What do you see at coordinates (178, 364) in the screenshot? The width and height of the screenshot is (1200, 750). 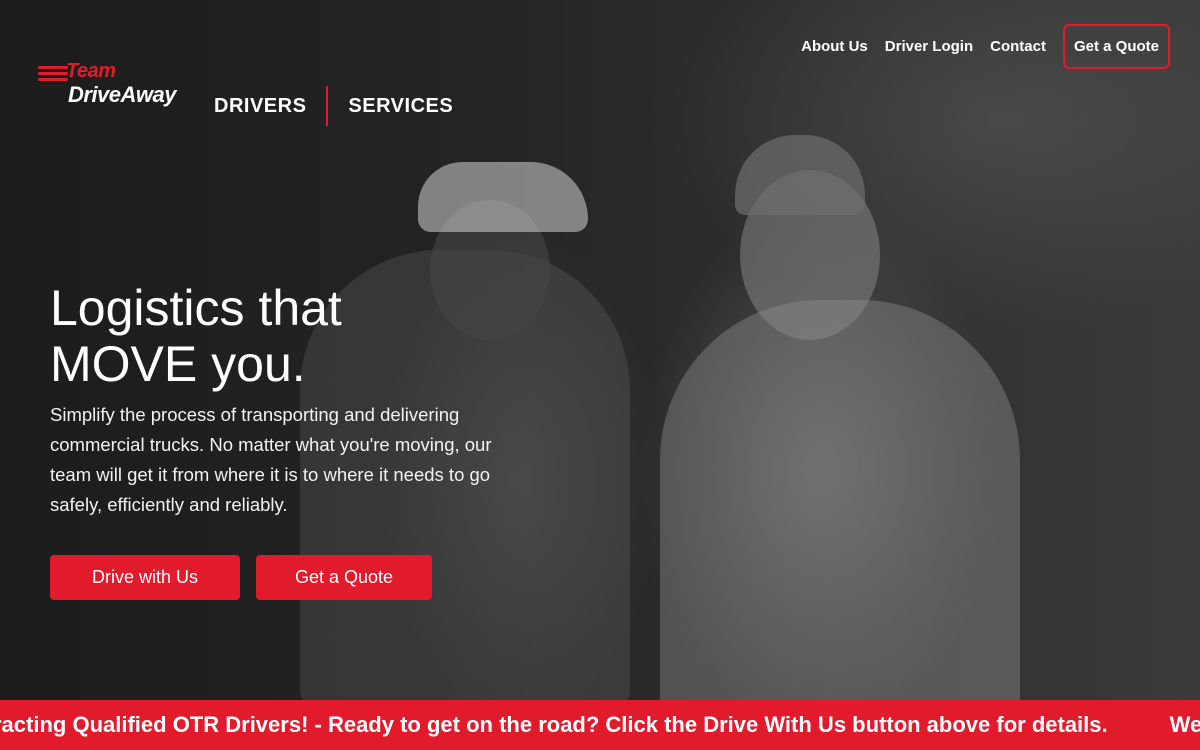 I see `hero-headline-line2: MOVE you.` at bounding box center [178, 364].